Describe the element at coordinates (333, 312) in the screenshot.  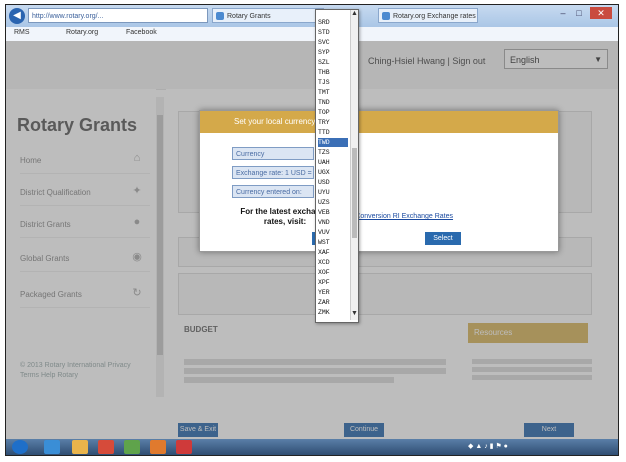
I see `currency-option: ZMK` at that location.